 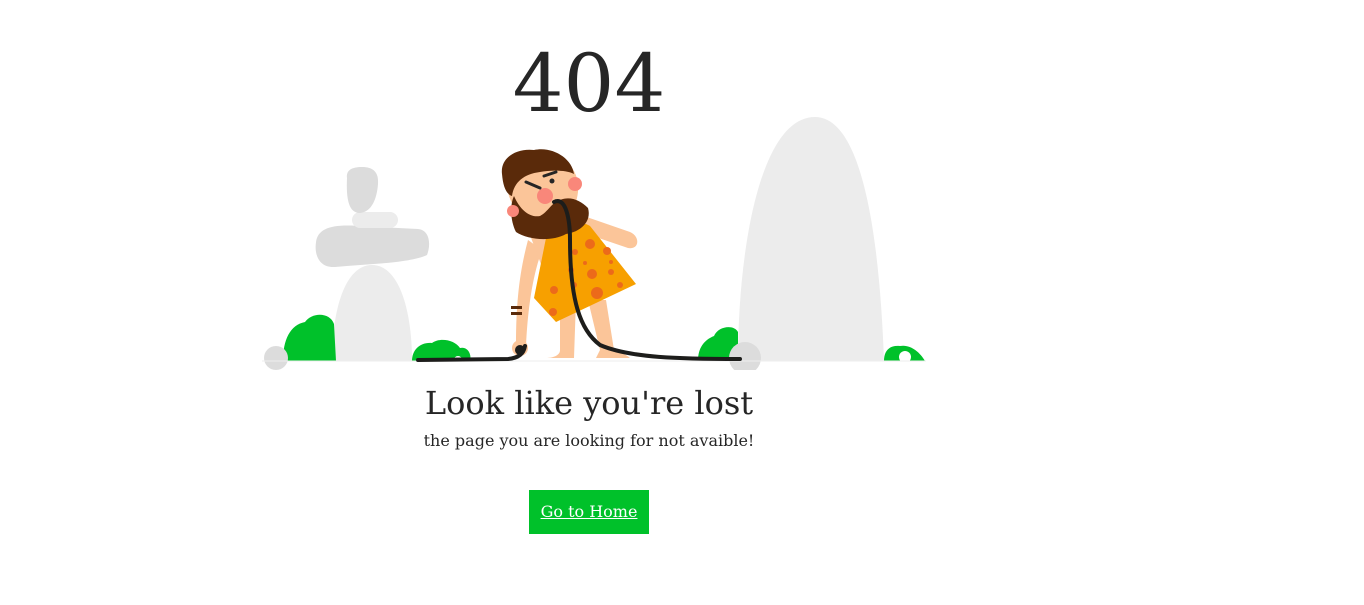 What do you see at coordinates (811, 239) in the screenshot?
I see `tall-rock` at bounding box center [811, 239].